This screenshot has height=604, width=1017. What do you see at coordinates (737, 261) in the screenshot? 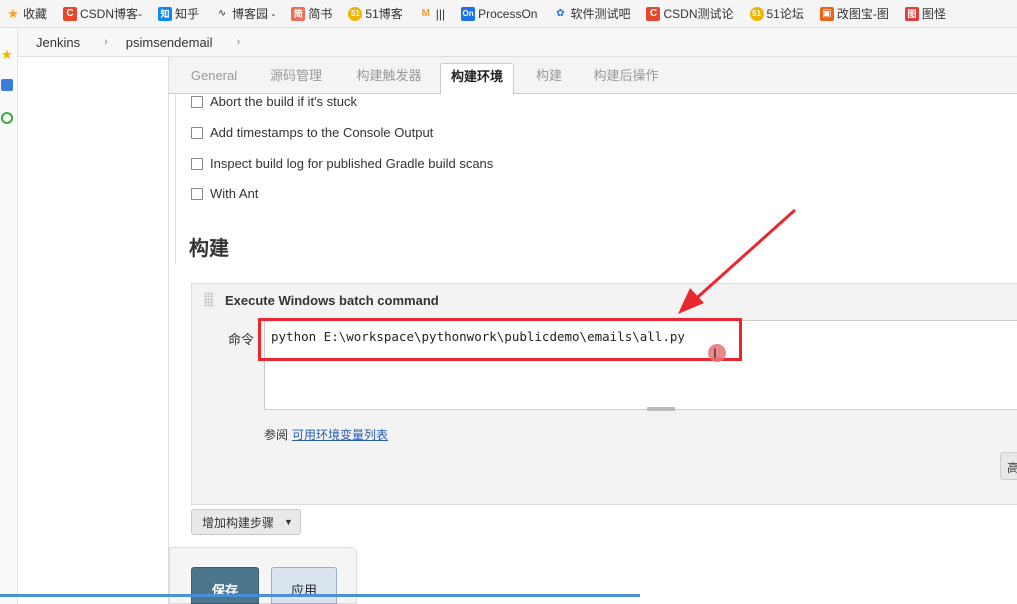
I see `annotation-arrow-icon` at bounding box center [737, 261].